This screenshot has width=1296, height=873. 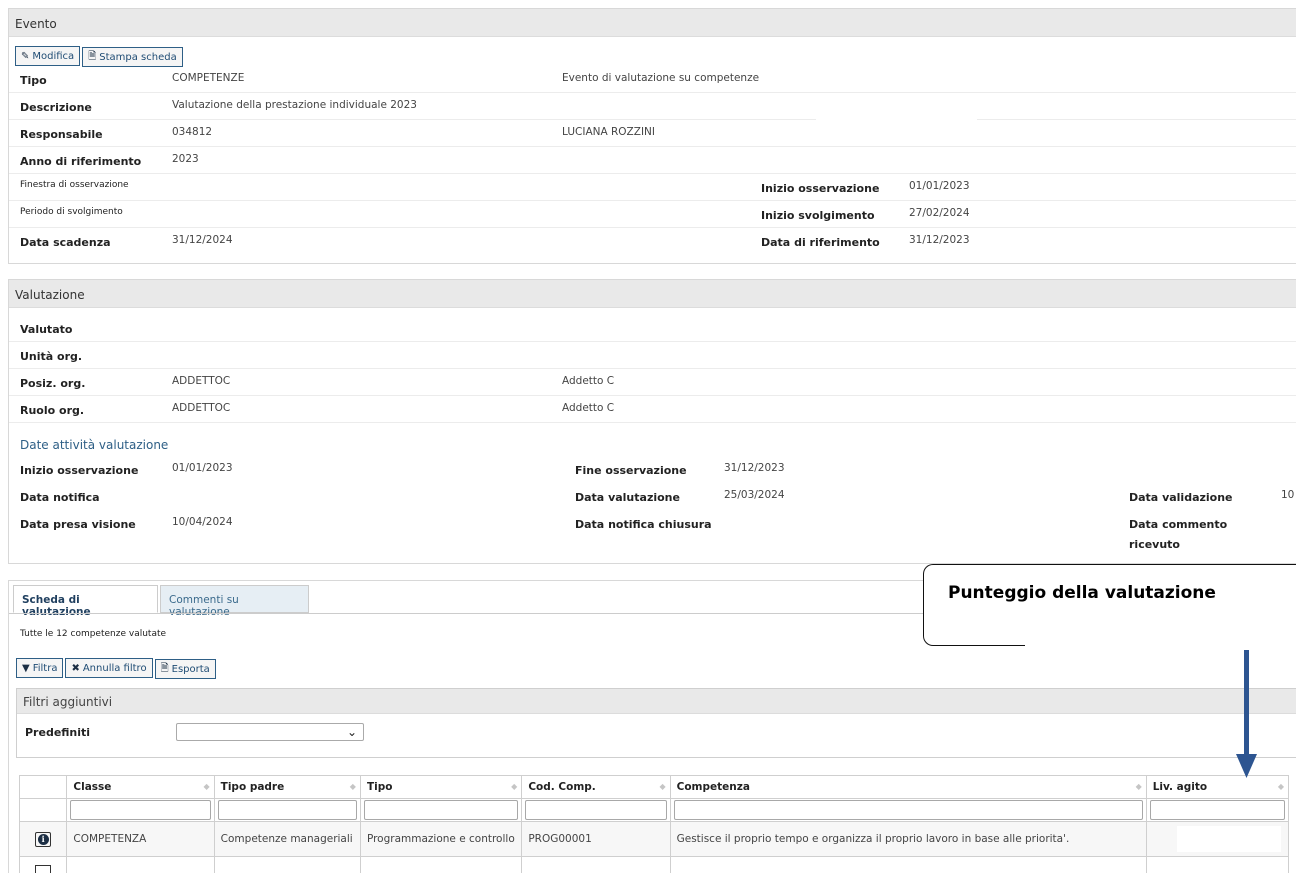 I want to click on anno-value: 2023, so click(x=185, y=159).